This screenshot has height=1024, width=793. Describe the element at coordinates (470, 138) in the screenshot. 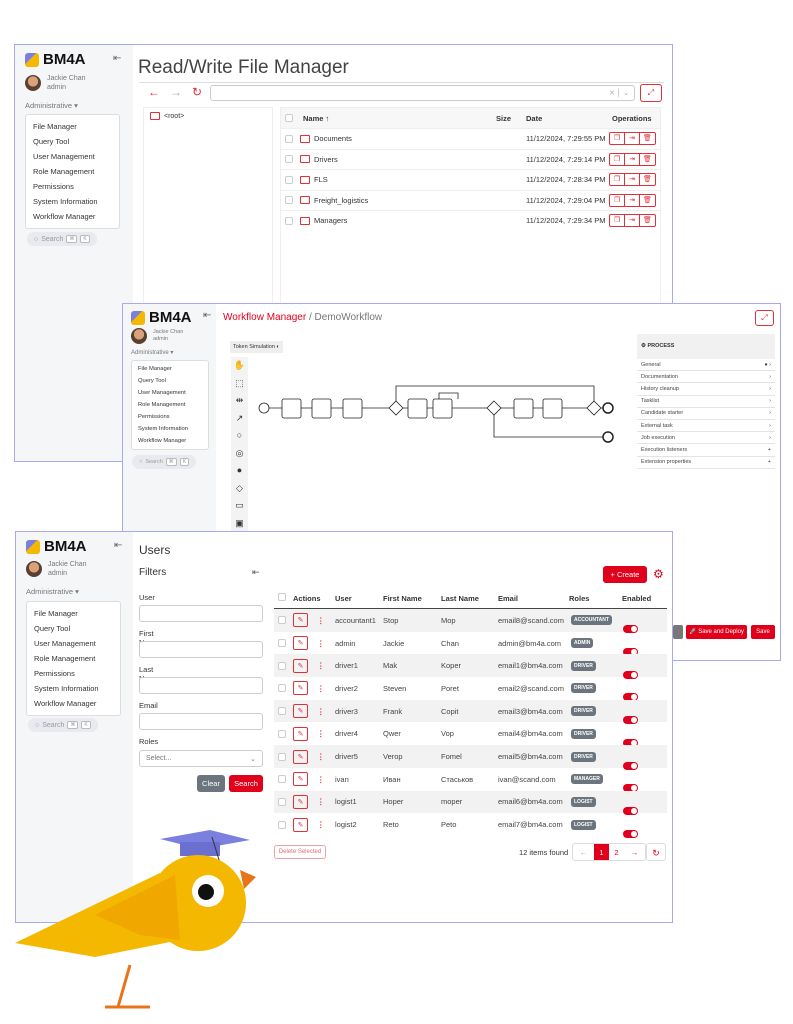

I see `table-row: Documents 11/12/2024, 7:29:55 PM ❐ ⇥ 🗑` at that location.